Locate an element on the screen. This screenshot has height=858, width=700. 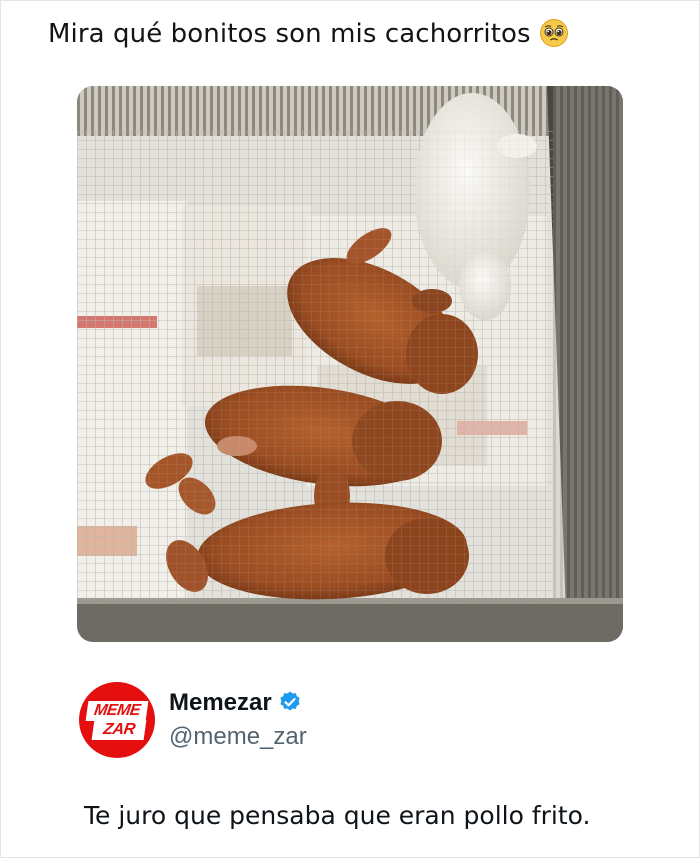
verified-badge-icon is located at coordinates (290, 701).